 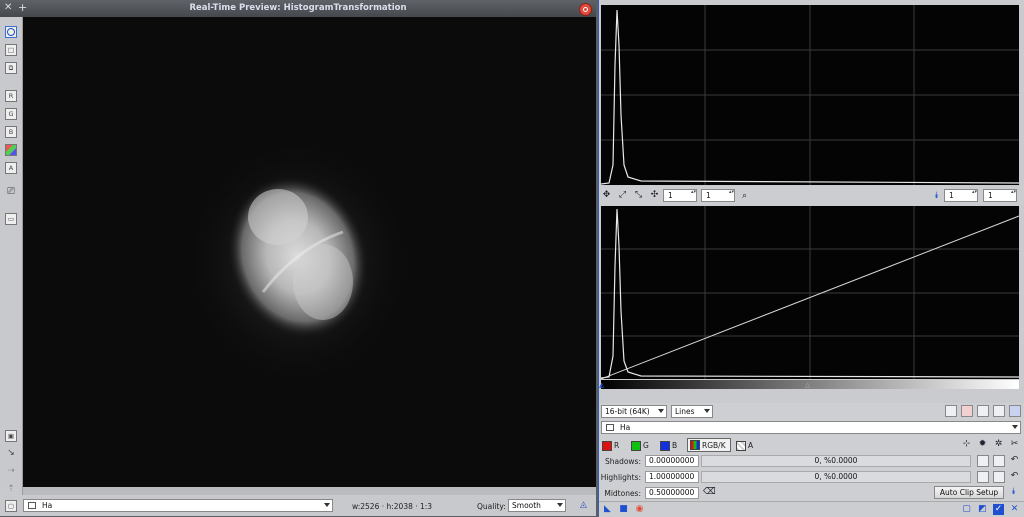 I want to click on shadows-auto-button, so click(x=999, y=461).